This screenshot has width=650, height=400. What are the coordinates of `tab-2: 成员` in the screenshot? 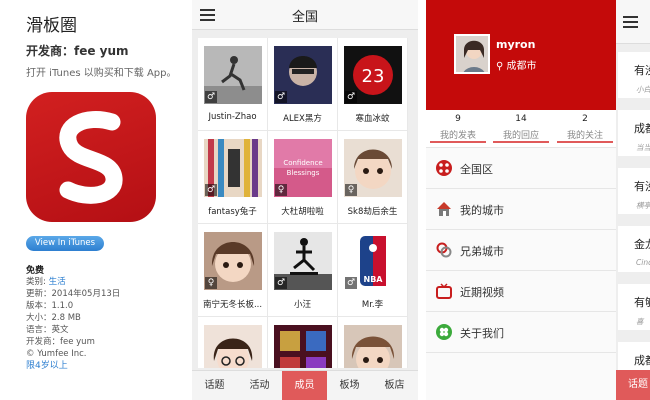 It's located at (304, 385).